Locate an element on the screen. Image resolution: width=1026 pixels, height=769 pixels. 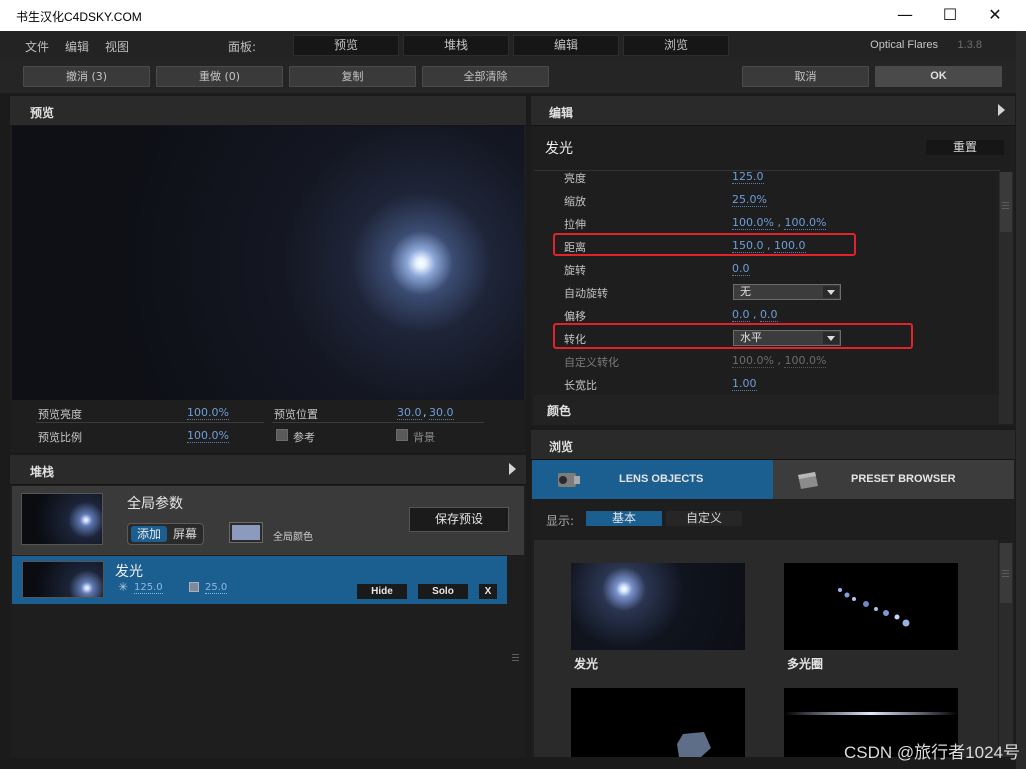
stack-expand-icon is located at coordinates (512, 469).